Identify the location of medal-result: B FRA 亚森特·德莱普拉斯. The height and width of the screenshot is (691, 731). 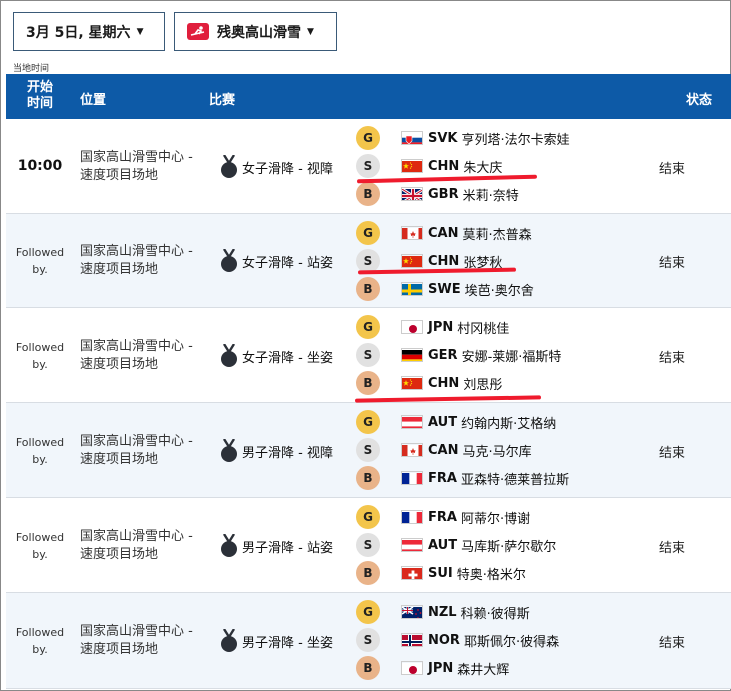
(462, 478).